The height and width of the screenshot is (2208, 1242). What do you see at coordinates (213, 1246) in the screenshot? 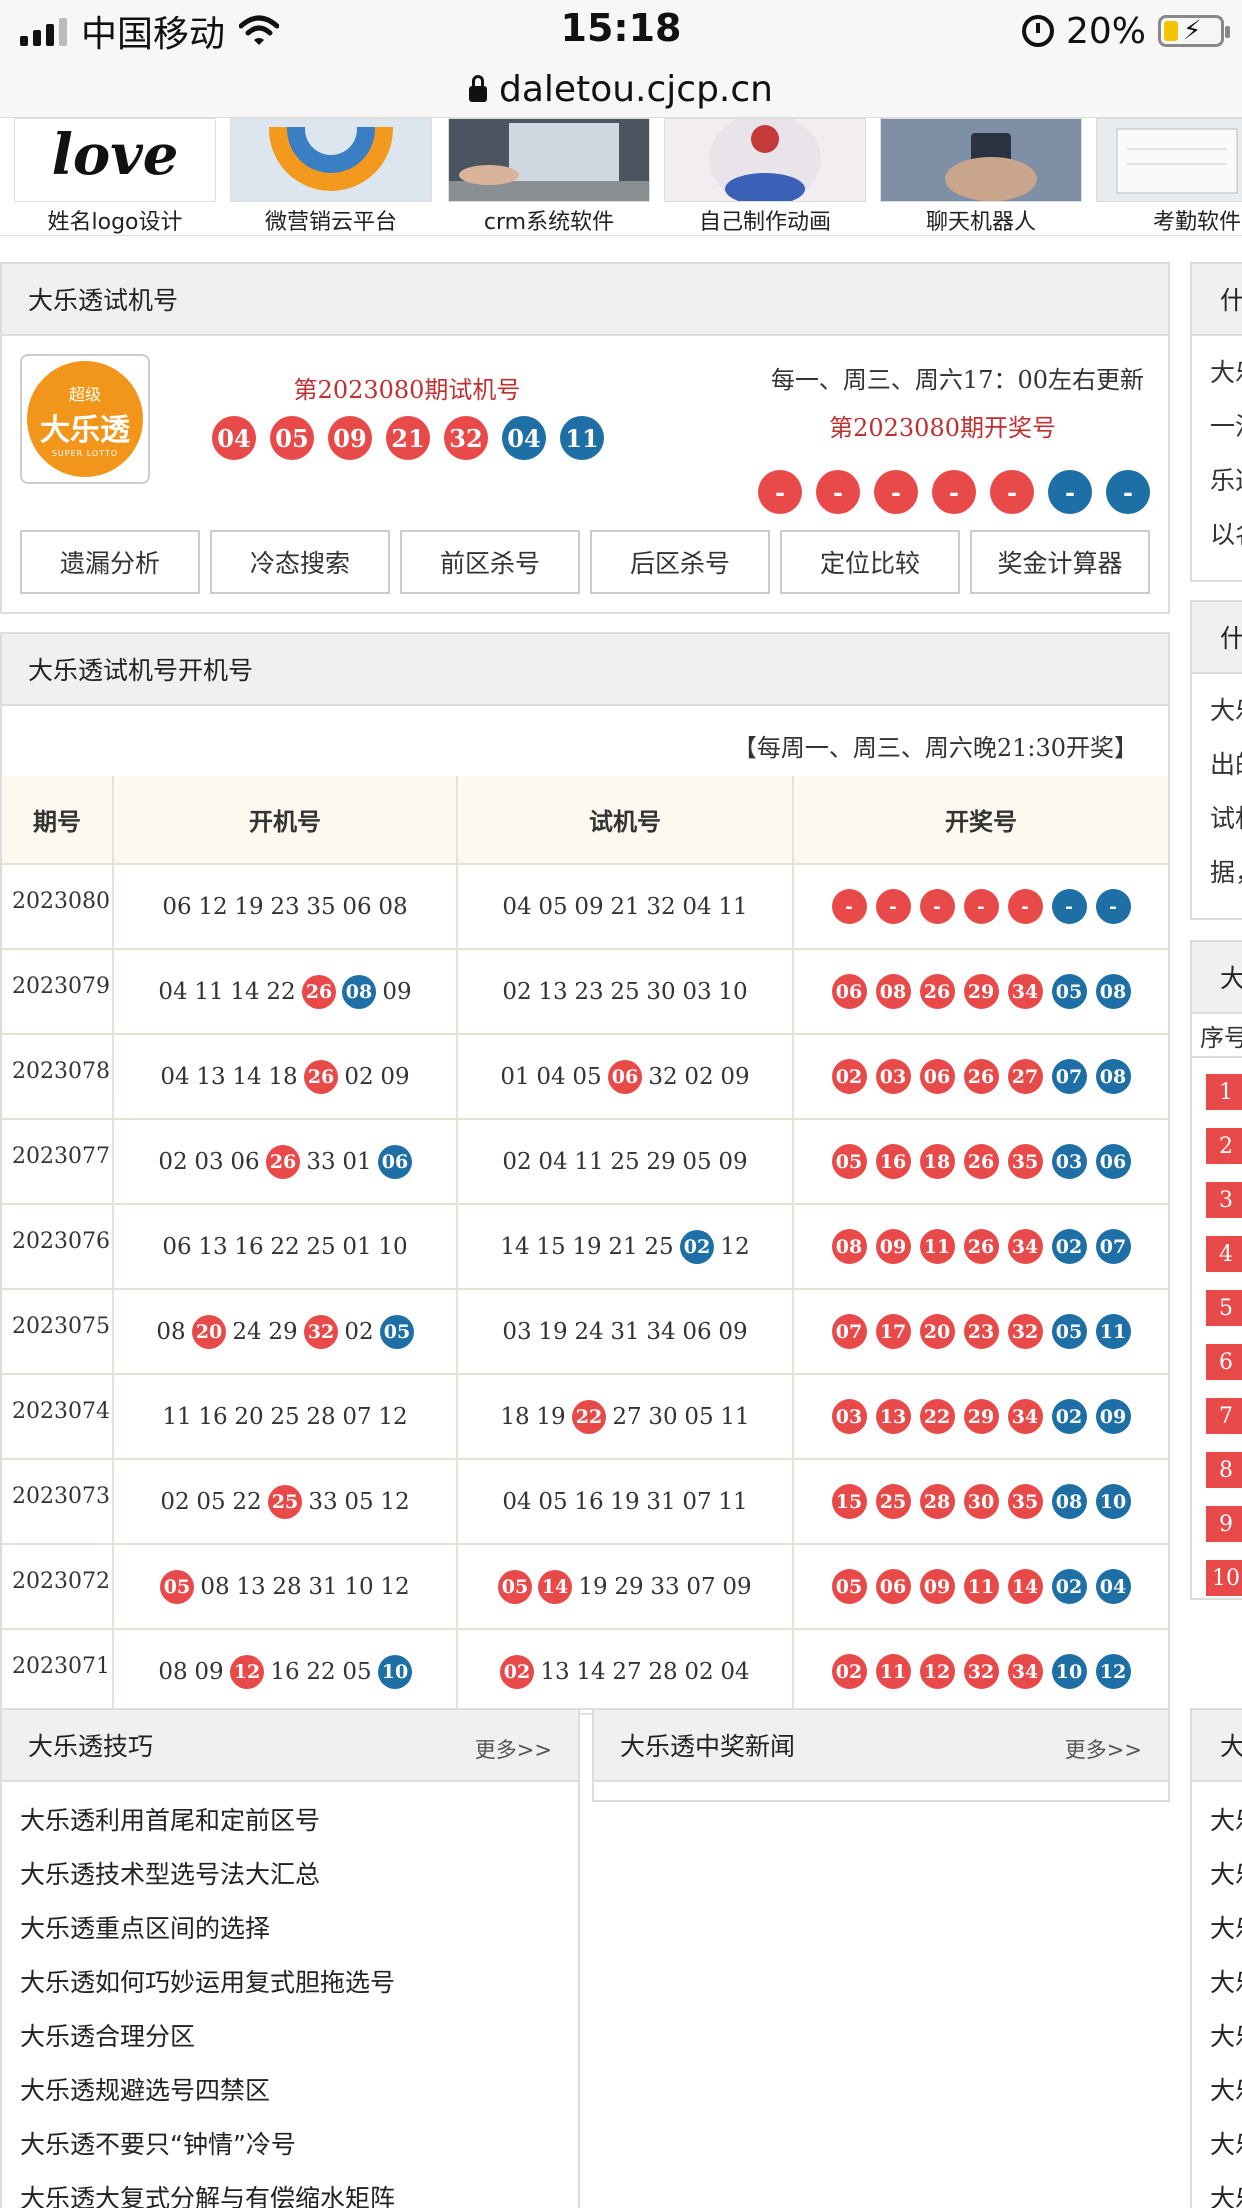
I see `number: 13` at bounding box center [213, 1246].